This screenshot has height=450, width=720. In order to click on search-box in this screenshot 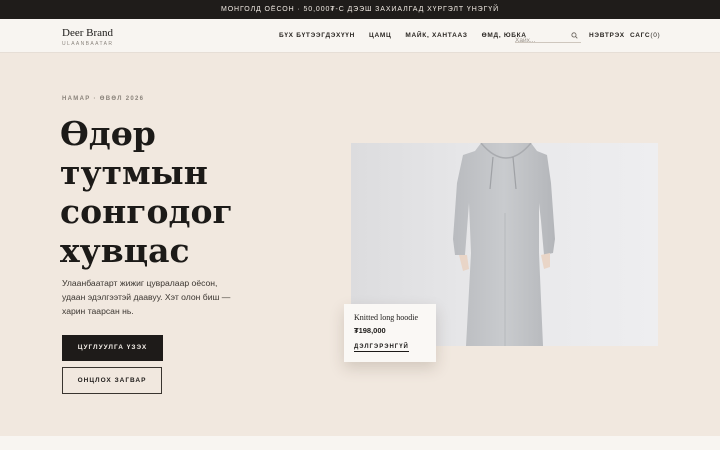, I will do `click(548, 38)`.